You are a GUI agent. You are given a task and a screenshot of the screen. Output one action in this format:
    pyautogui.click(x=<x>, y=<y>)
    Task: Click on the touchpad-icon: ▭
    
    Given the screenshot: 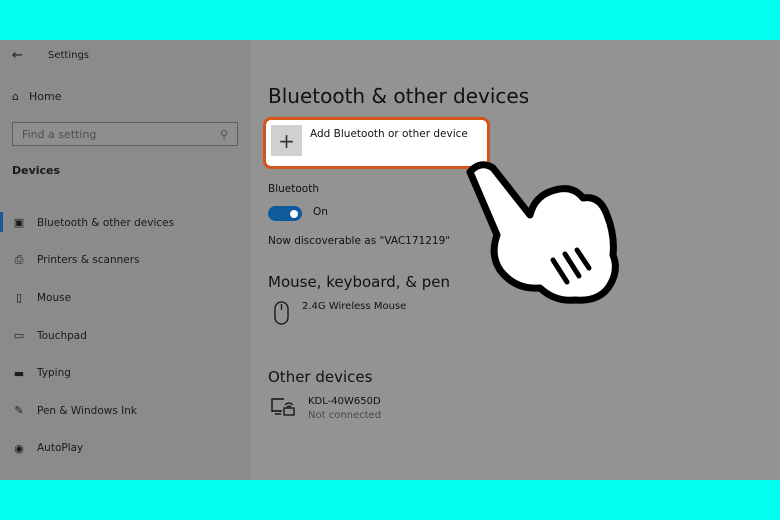 What is the action you would take?
    pyautogui.click(x=19, y=336)
    